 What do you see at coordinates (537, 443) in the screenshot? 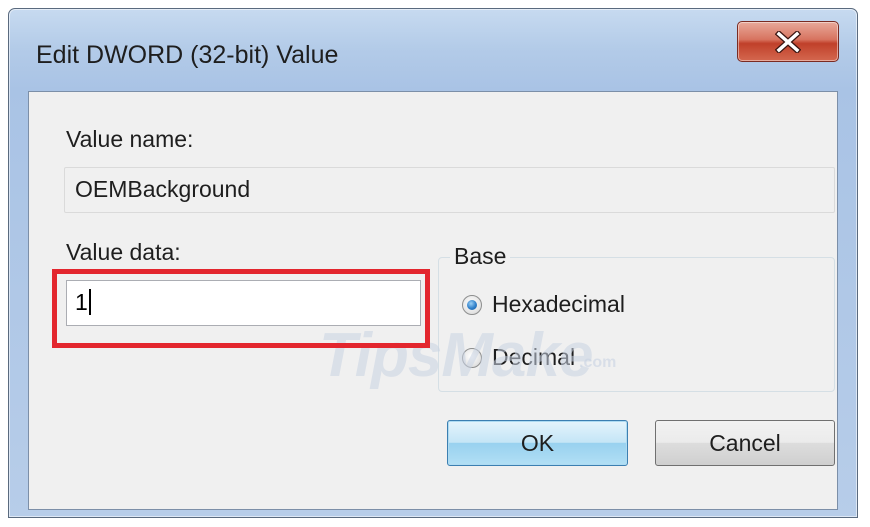
I see `ok-button: OK` at bounding box center [537, 443].